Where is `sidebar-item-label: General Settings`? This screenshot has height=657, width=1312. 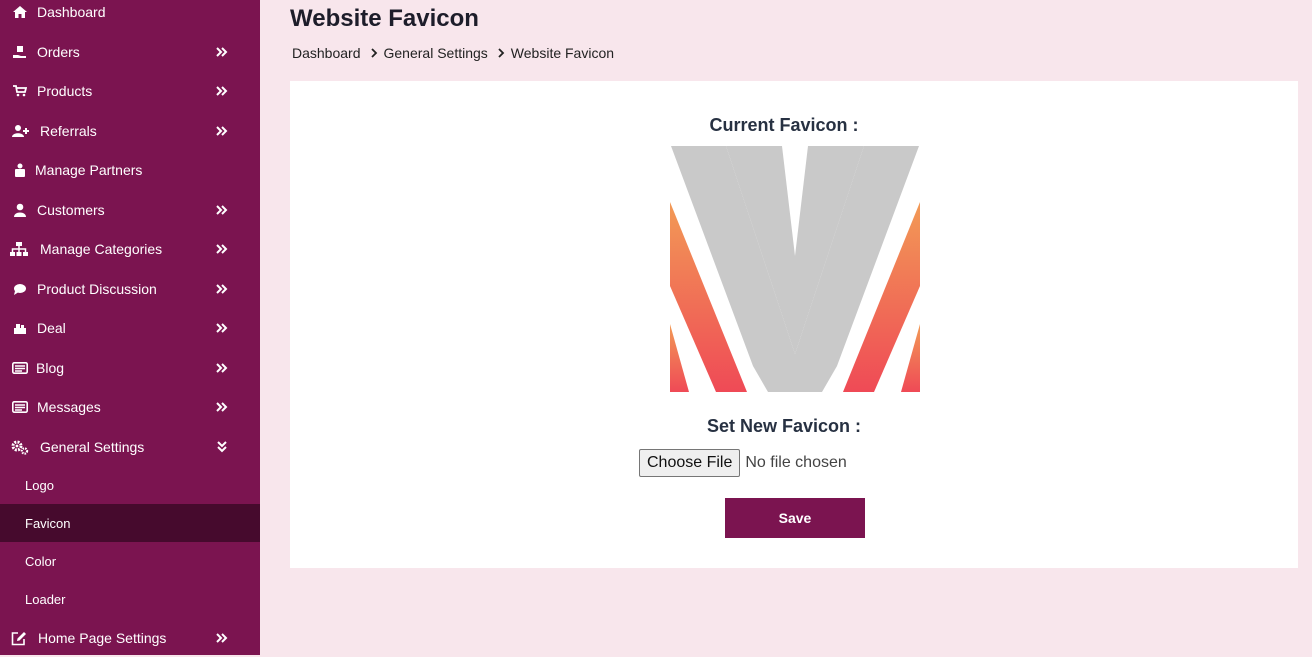 sidebar-item-label: General Settings is located at coordinates (92, 447).